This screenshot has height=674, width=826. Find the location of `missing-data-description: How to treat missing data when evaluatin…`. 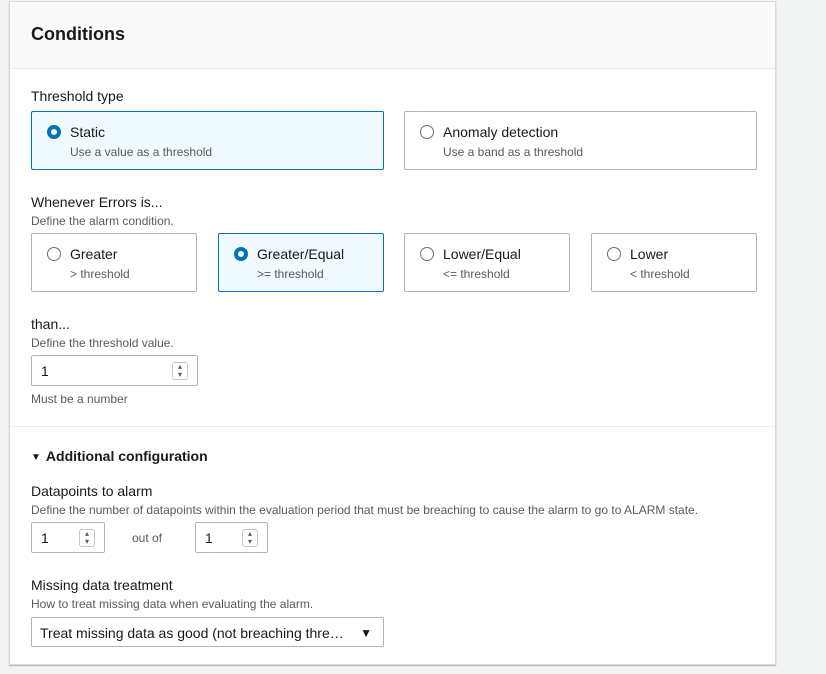

missing-data-description: How to treat missing data when evaluatin… is located at coordinates (172, 604).